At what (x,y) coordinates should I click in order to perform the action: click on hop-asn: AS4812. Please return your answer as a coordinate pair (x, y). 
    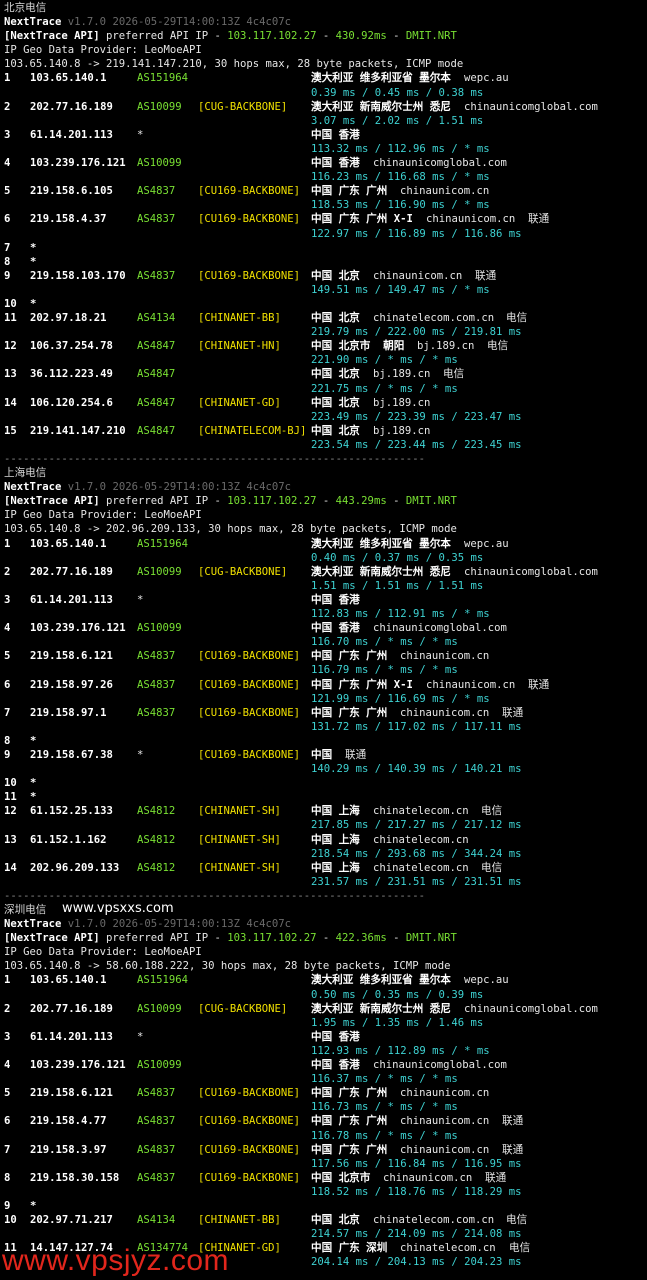
    Looking at the image, I should click on (156, 867).